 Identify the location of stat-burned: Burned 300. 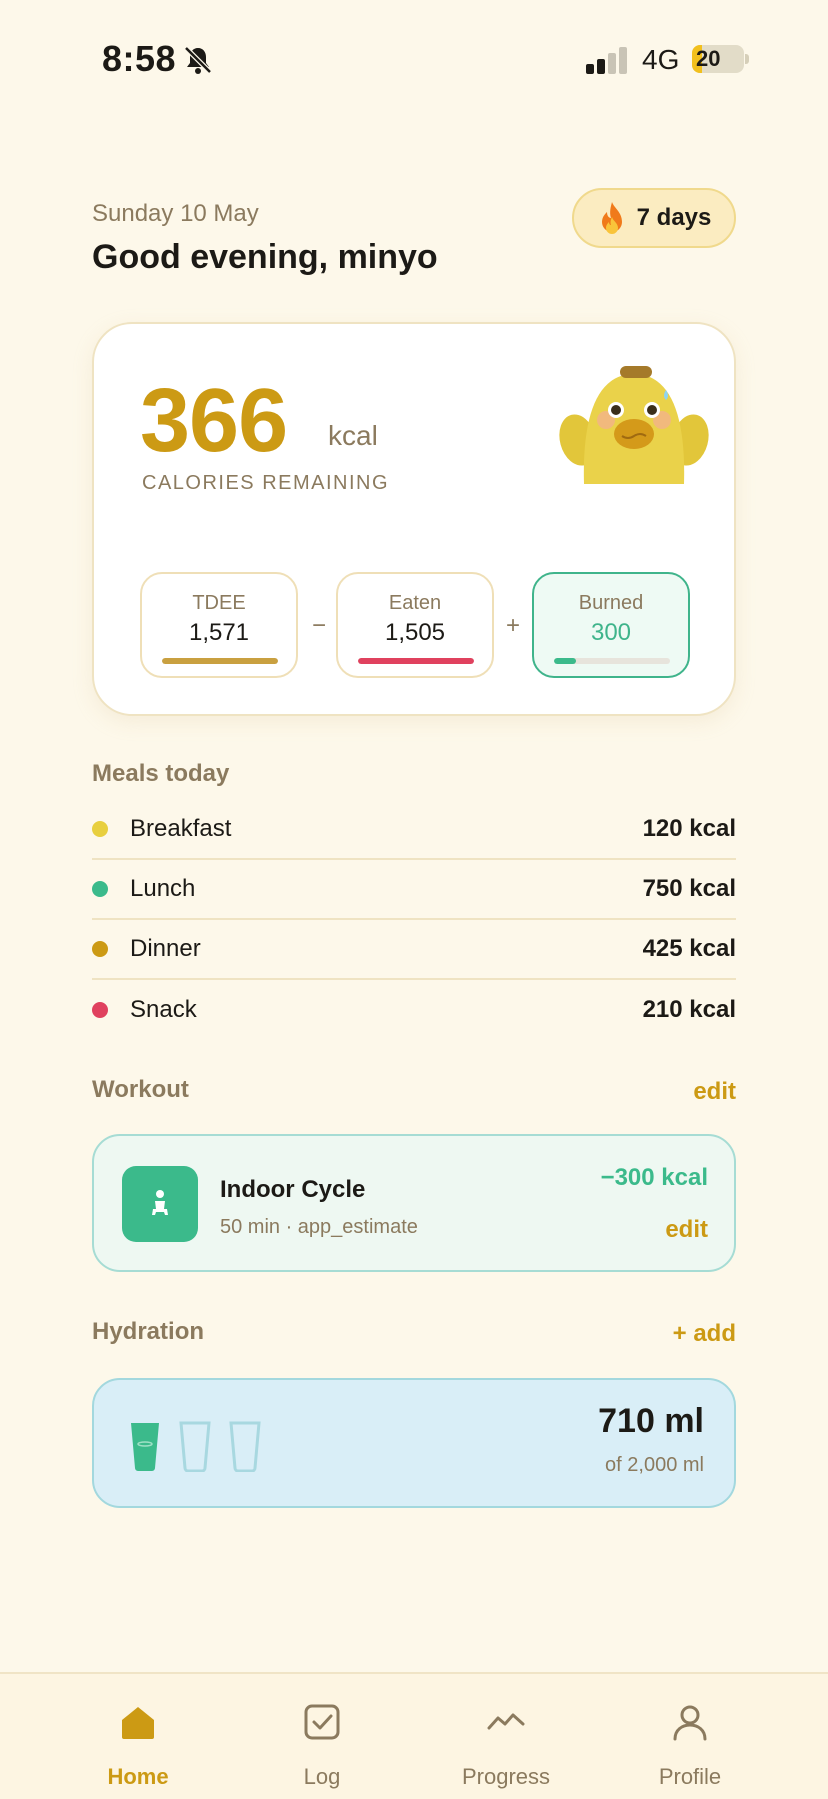
(611, 625).